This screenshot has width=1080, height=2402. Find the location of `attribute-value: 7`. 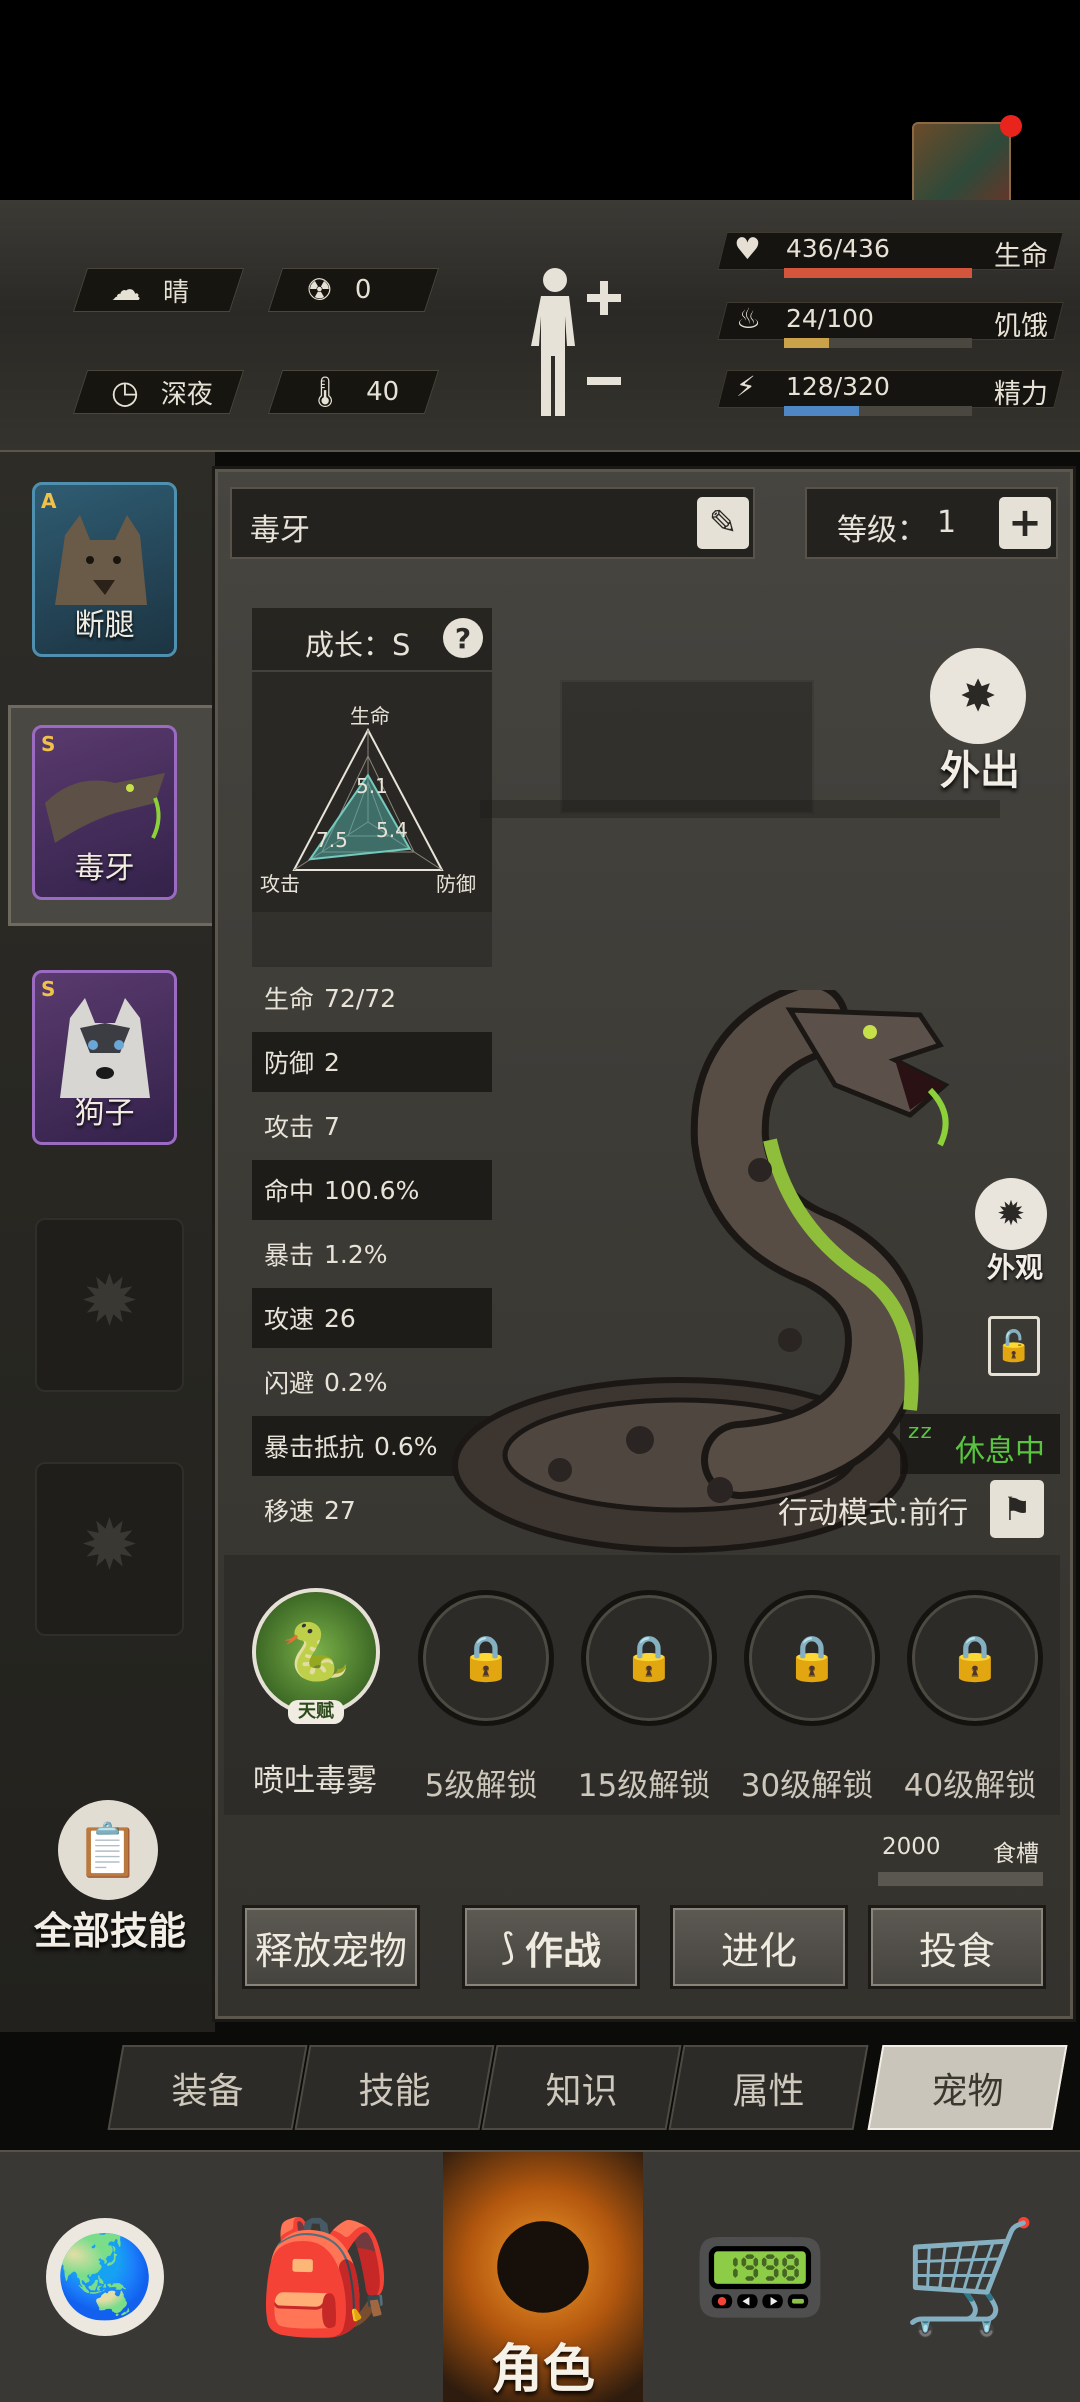

attribute-value: 7 is located at coordinates (332, 1126).